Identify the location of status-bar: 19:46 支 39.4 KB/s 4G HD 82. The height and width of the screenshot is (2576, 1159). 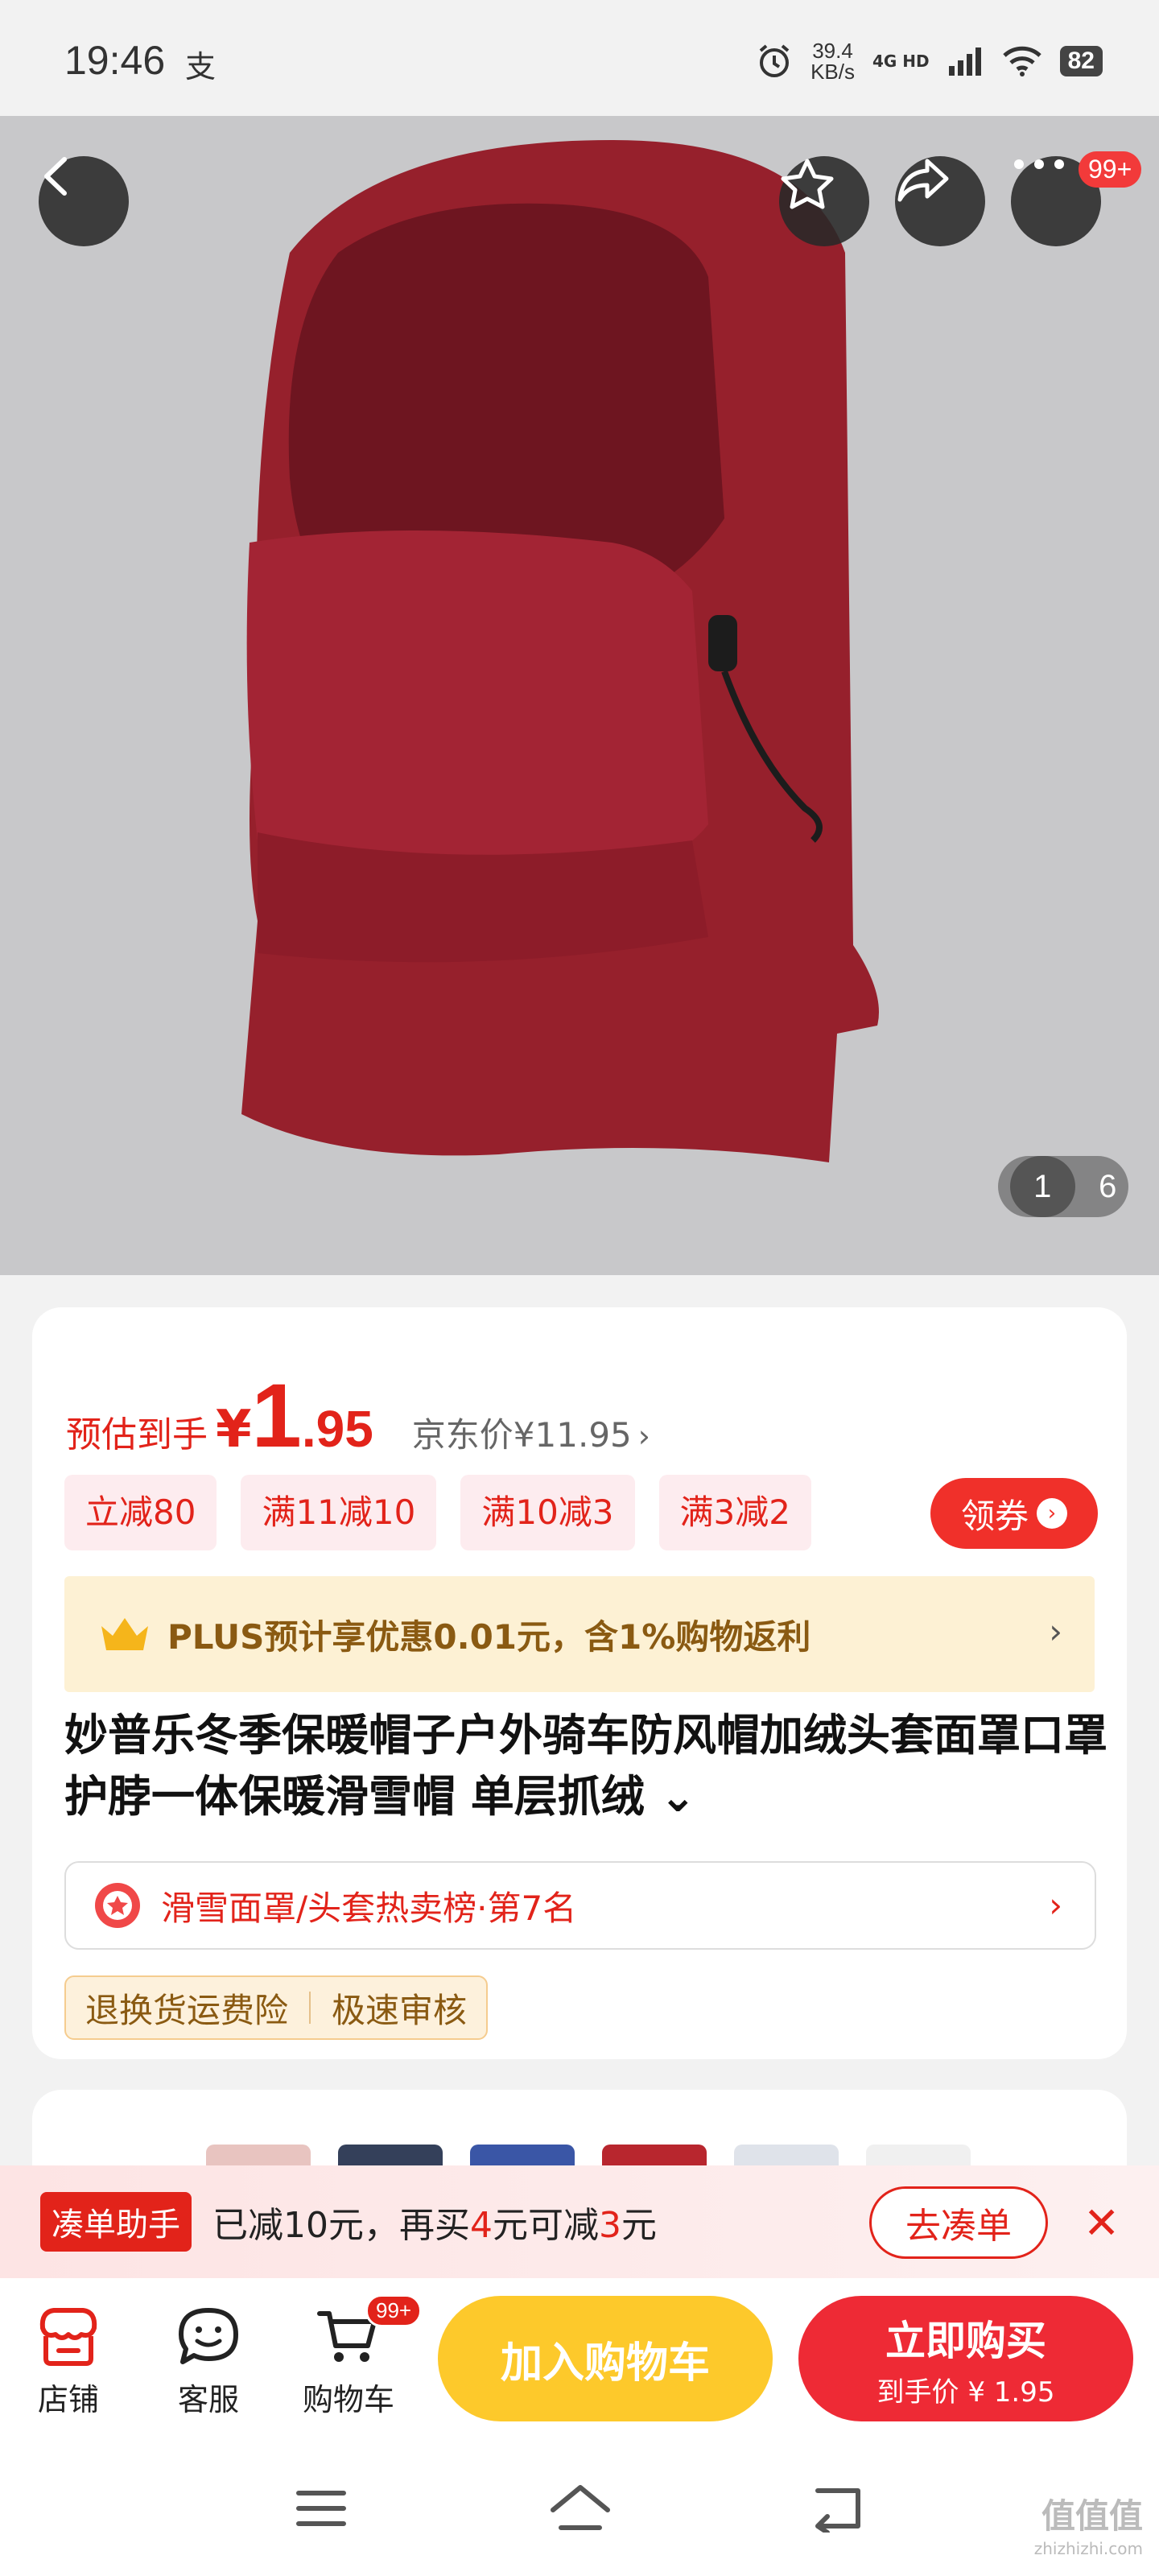
(579, 58).